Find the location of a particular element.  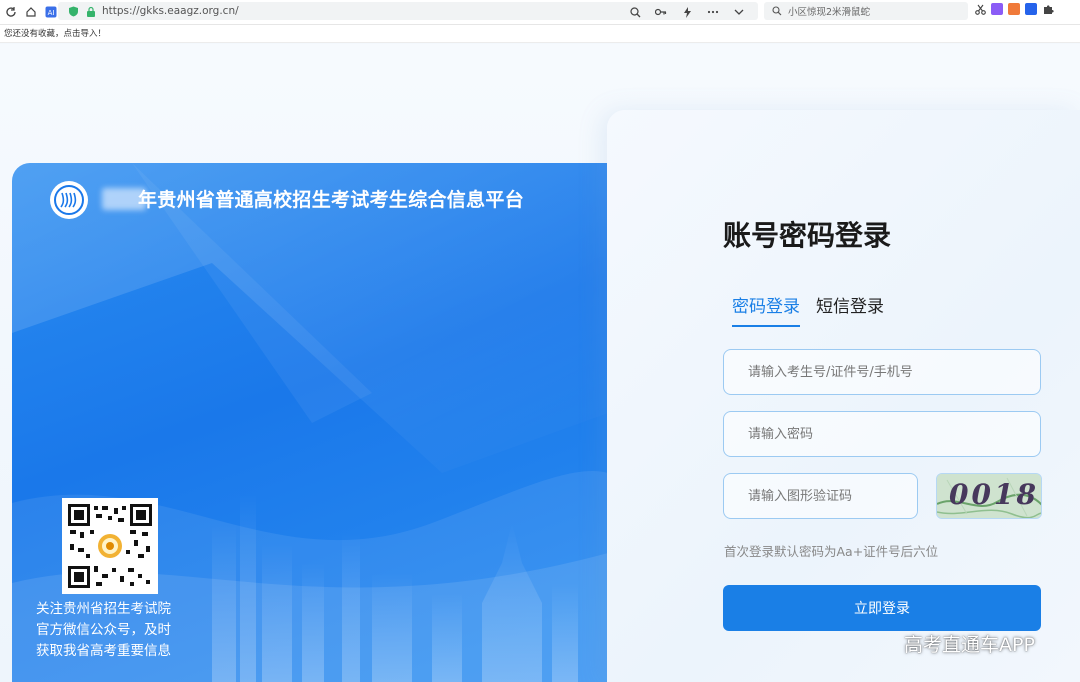

svg-text: AI is located at coordinates (51, 13).